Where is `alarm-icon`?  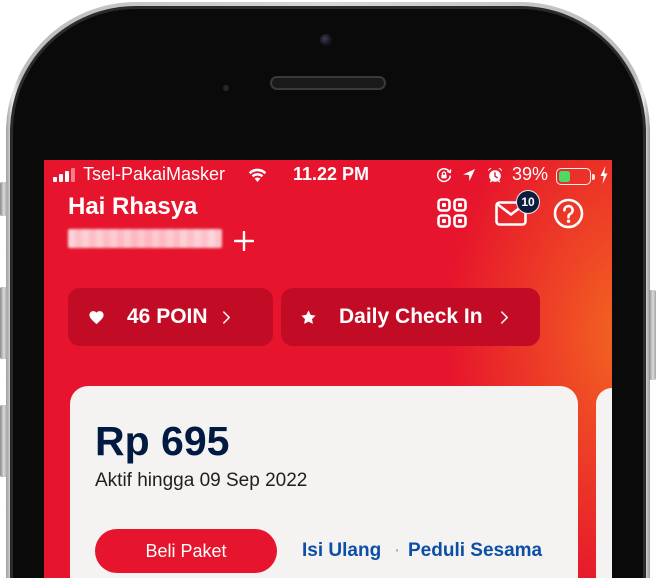 alarm-icon is located at coordinates (495, 175).